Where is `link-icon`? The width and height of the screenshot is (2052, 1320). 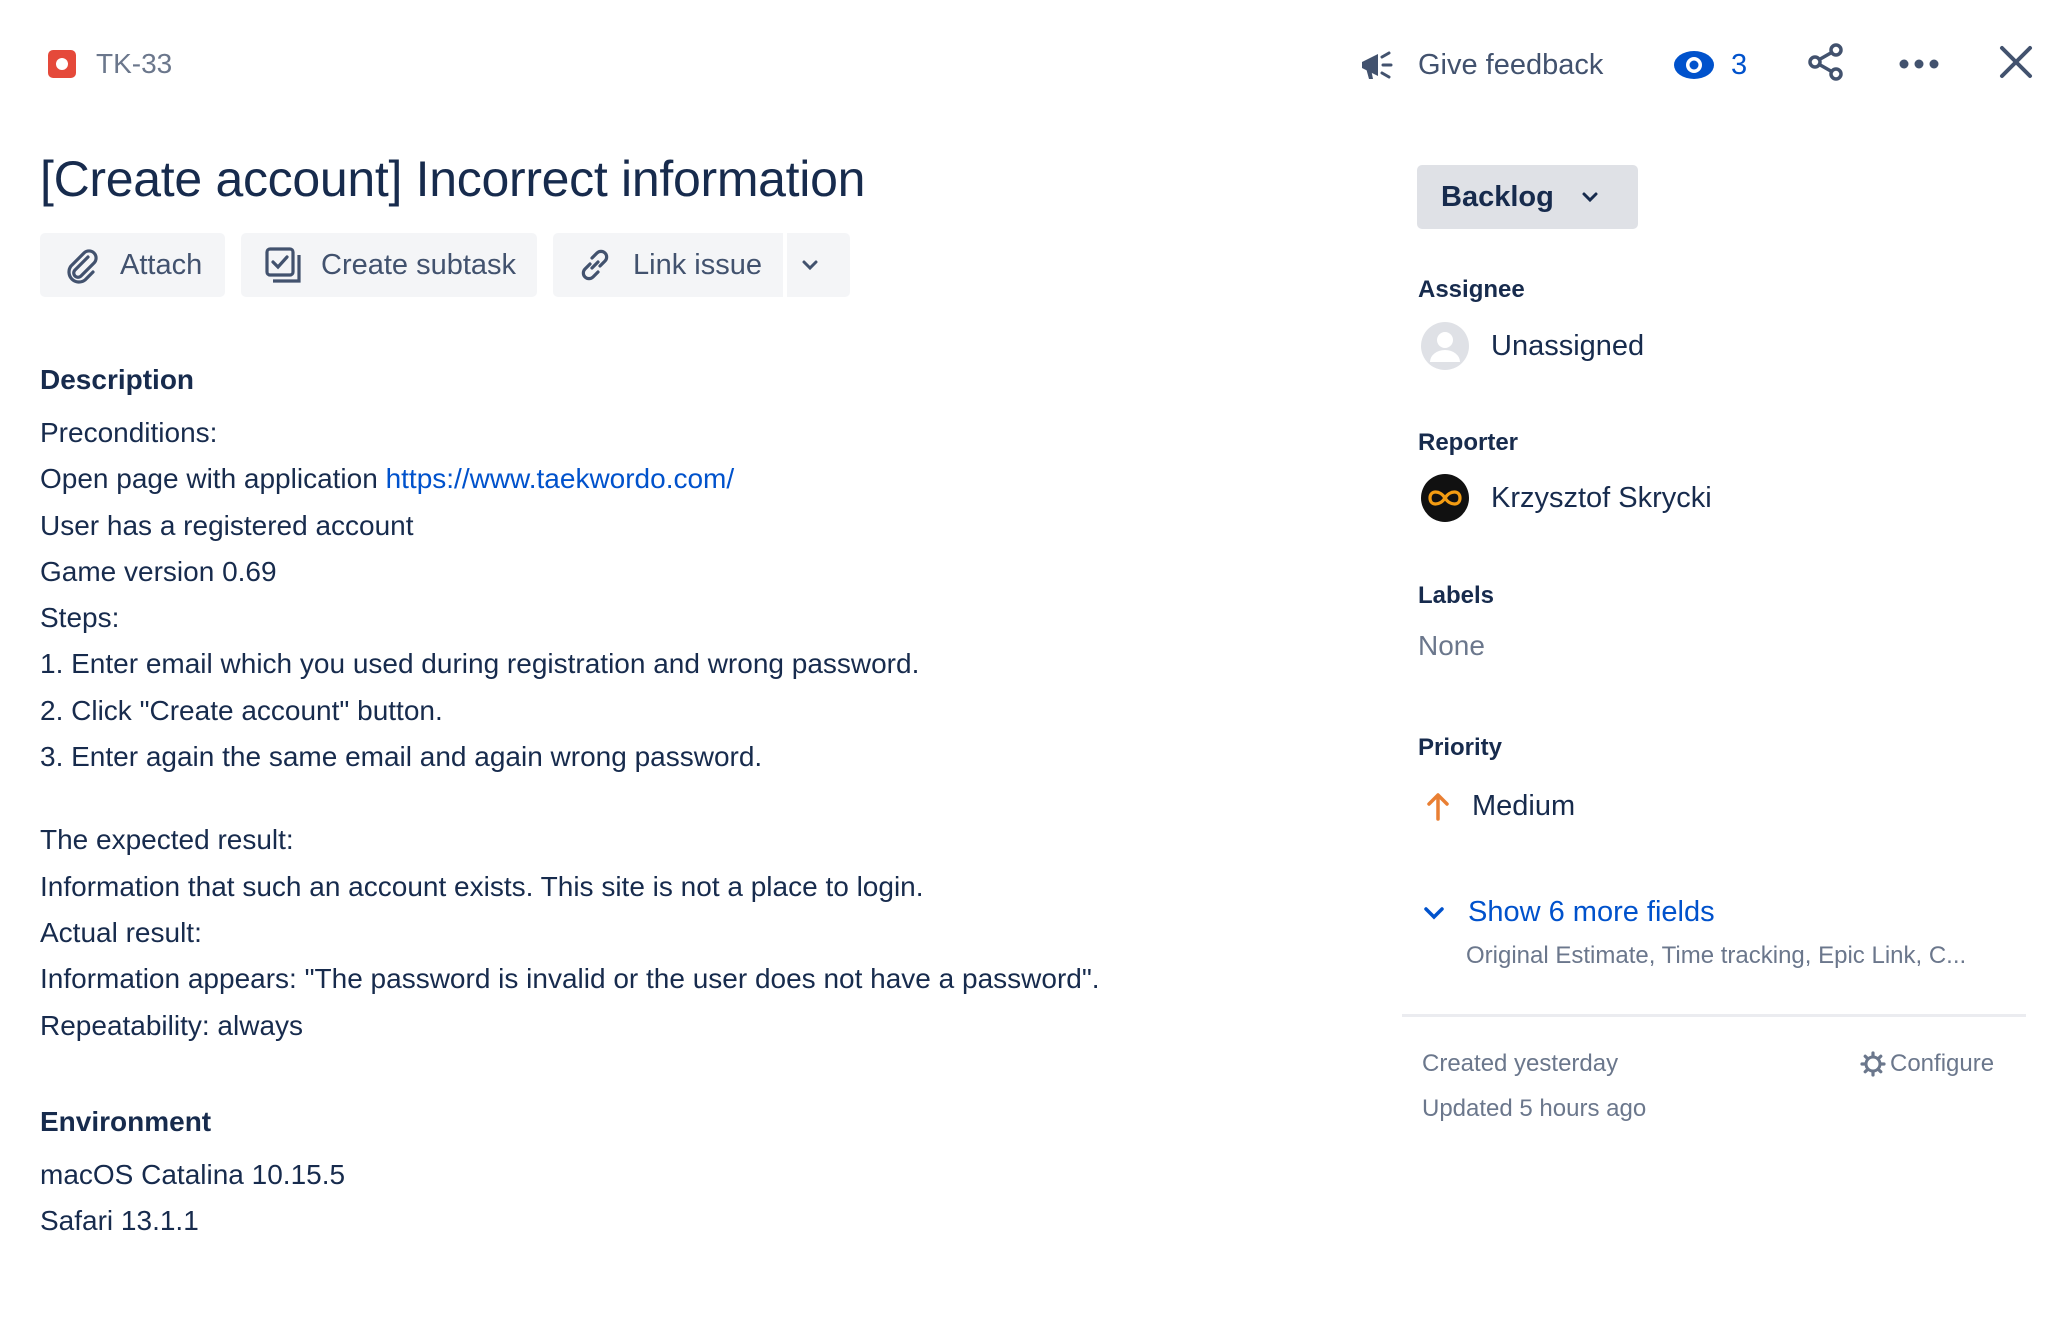 link-icon is located at coordinates (595, 265).